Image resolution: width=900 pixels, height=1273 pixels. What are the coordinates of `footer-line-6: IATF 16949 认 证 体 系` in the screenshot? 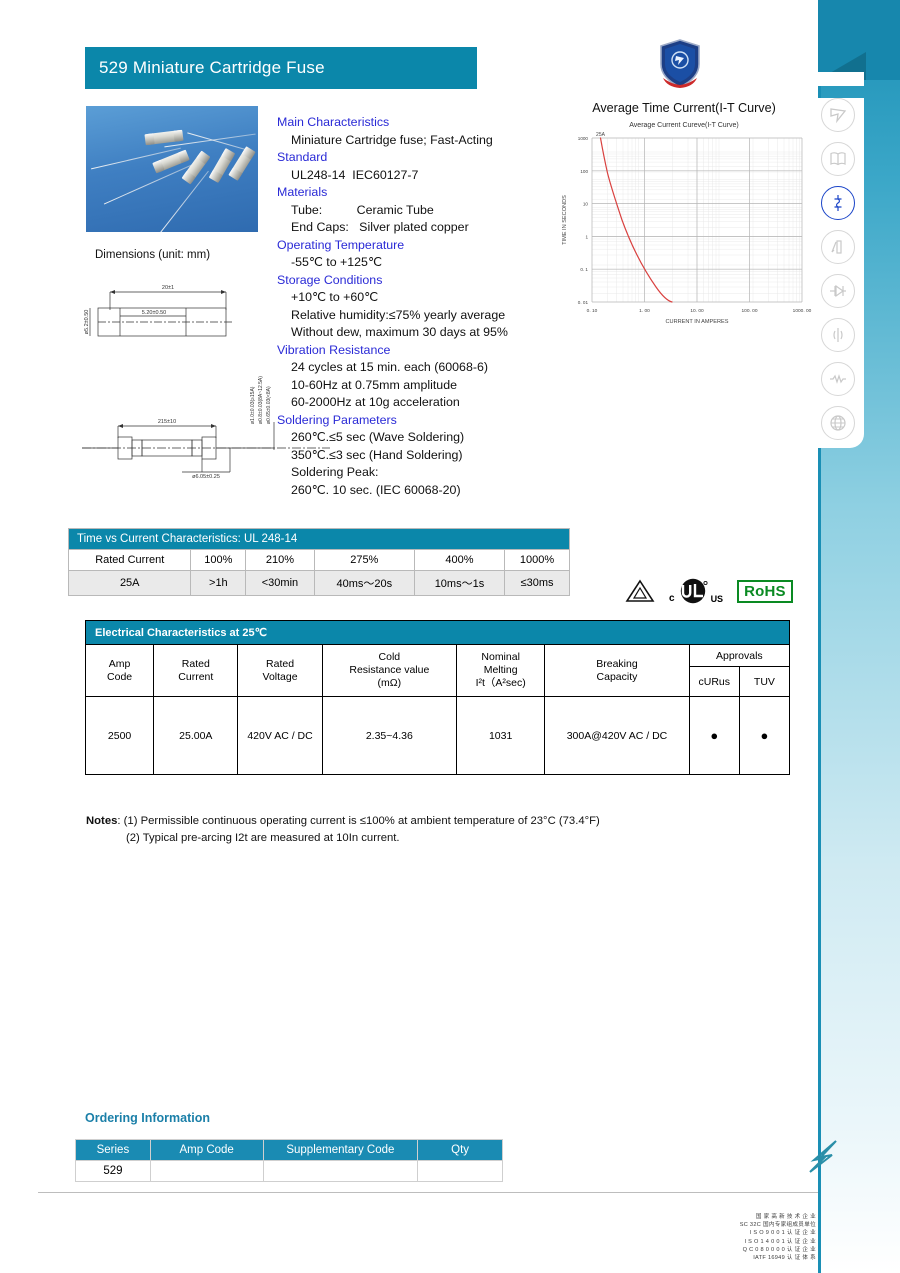 It's located at (784, 1258).